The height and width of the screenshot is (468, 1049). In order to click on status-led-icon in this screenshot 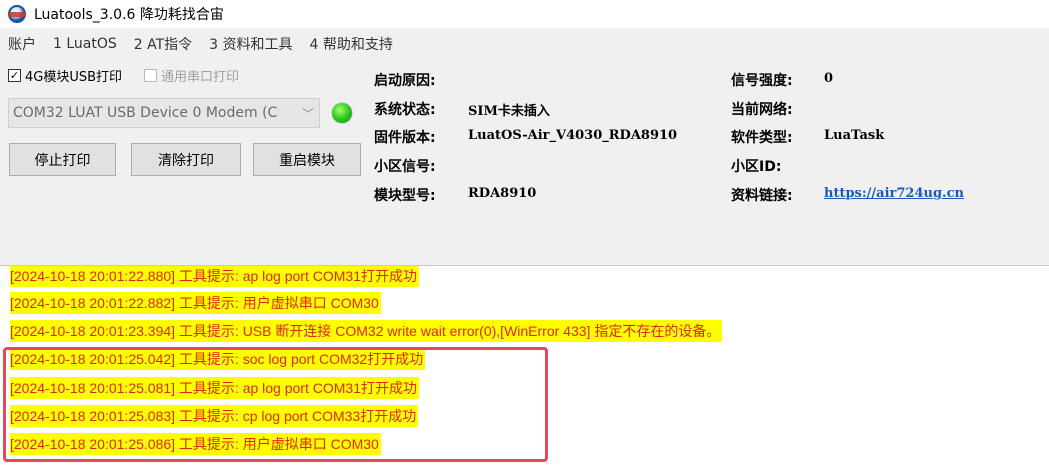, I will do `click(342, 113)`.